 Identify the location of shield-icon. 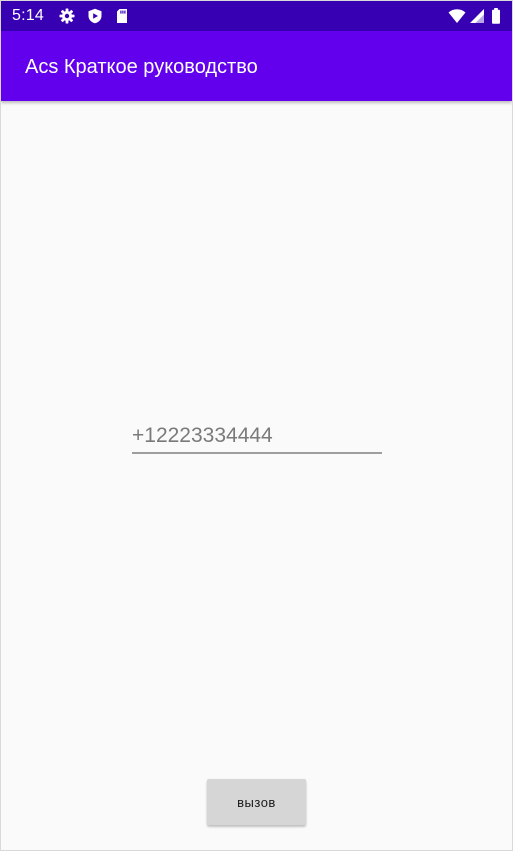
(95, 16).